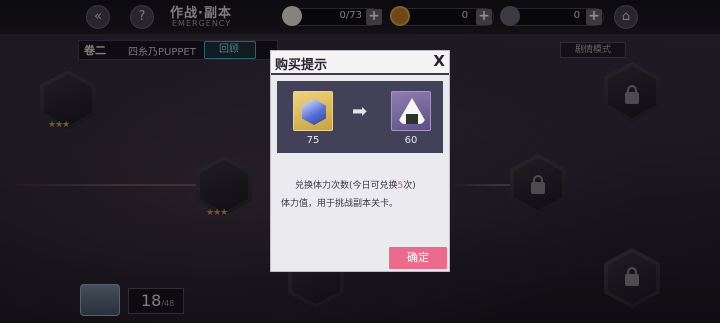 Image resolution: width=720 pixels, height=323 pixels. I want to click on close-button: X, so click(439, 61).